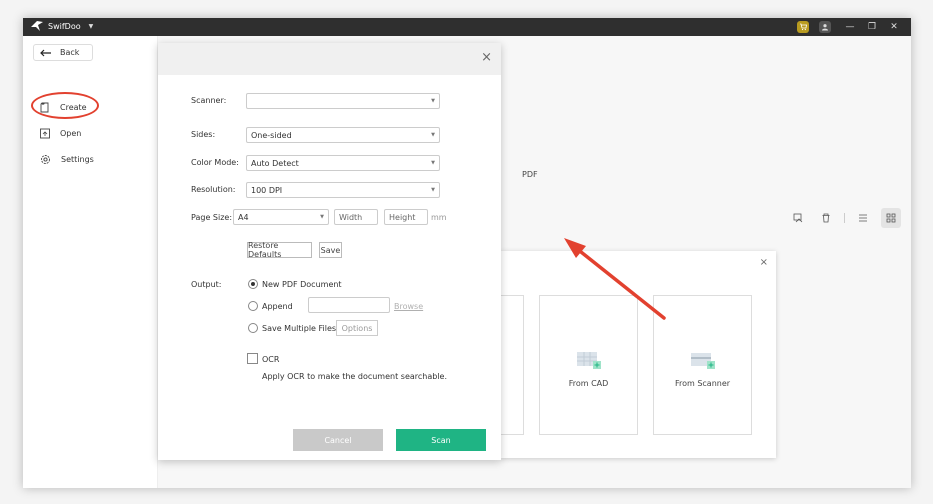 Image resolution: width=933 pixels, height=504 pixels. What do you see at coordinates (275, 163) in the screenshot?
I see `color-mode-value: Auto Detect` at bounding box center [275, 163].